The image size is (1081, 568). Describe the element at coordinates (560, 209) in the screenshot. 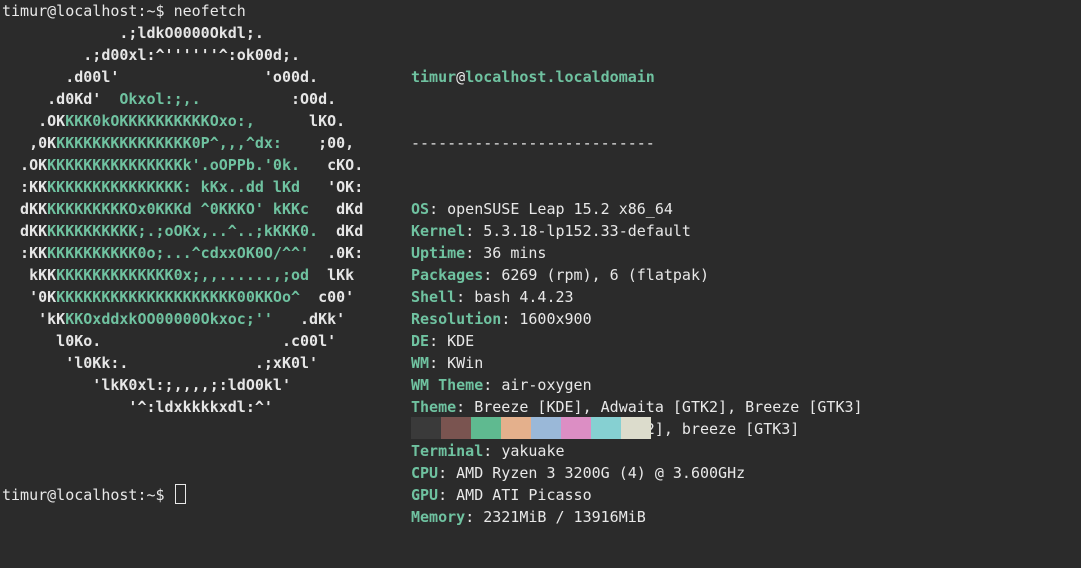

I see `info-value: openSUSE Leap 15.2 x86_64` at that location.